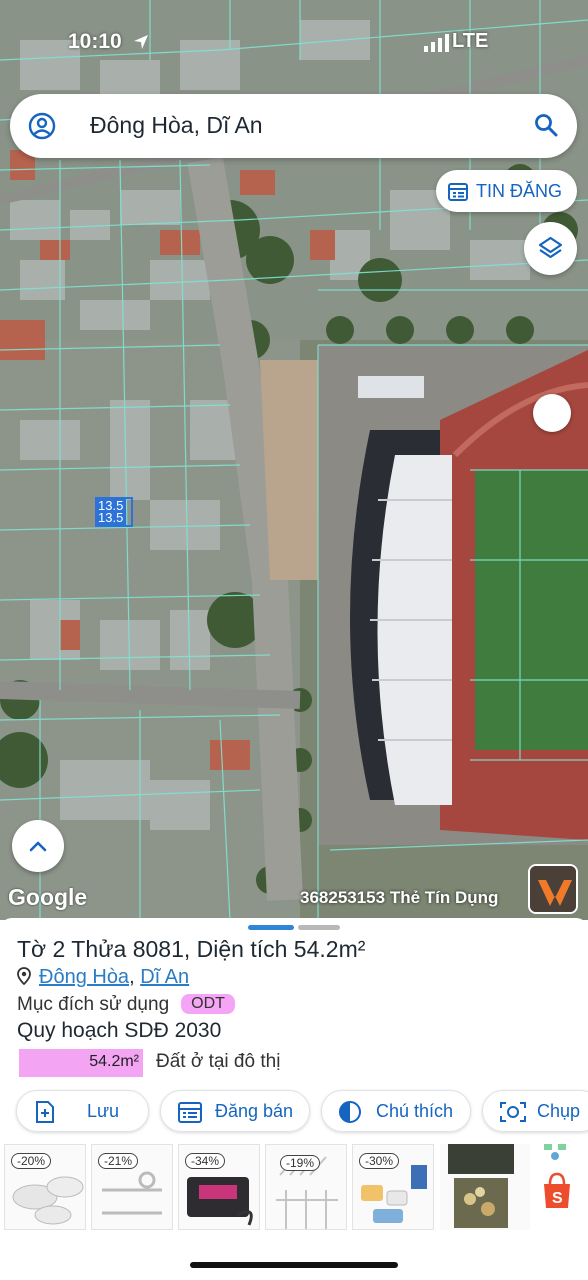  I want to click on home-indicator, so click(294, 1265).